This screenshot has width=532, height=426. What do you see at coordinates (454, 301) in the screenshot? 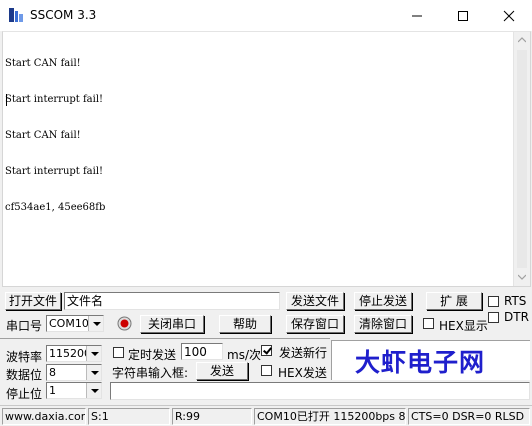
I see `expand-button: 扩 展` at bounding box center [454, 301].